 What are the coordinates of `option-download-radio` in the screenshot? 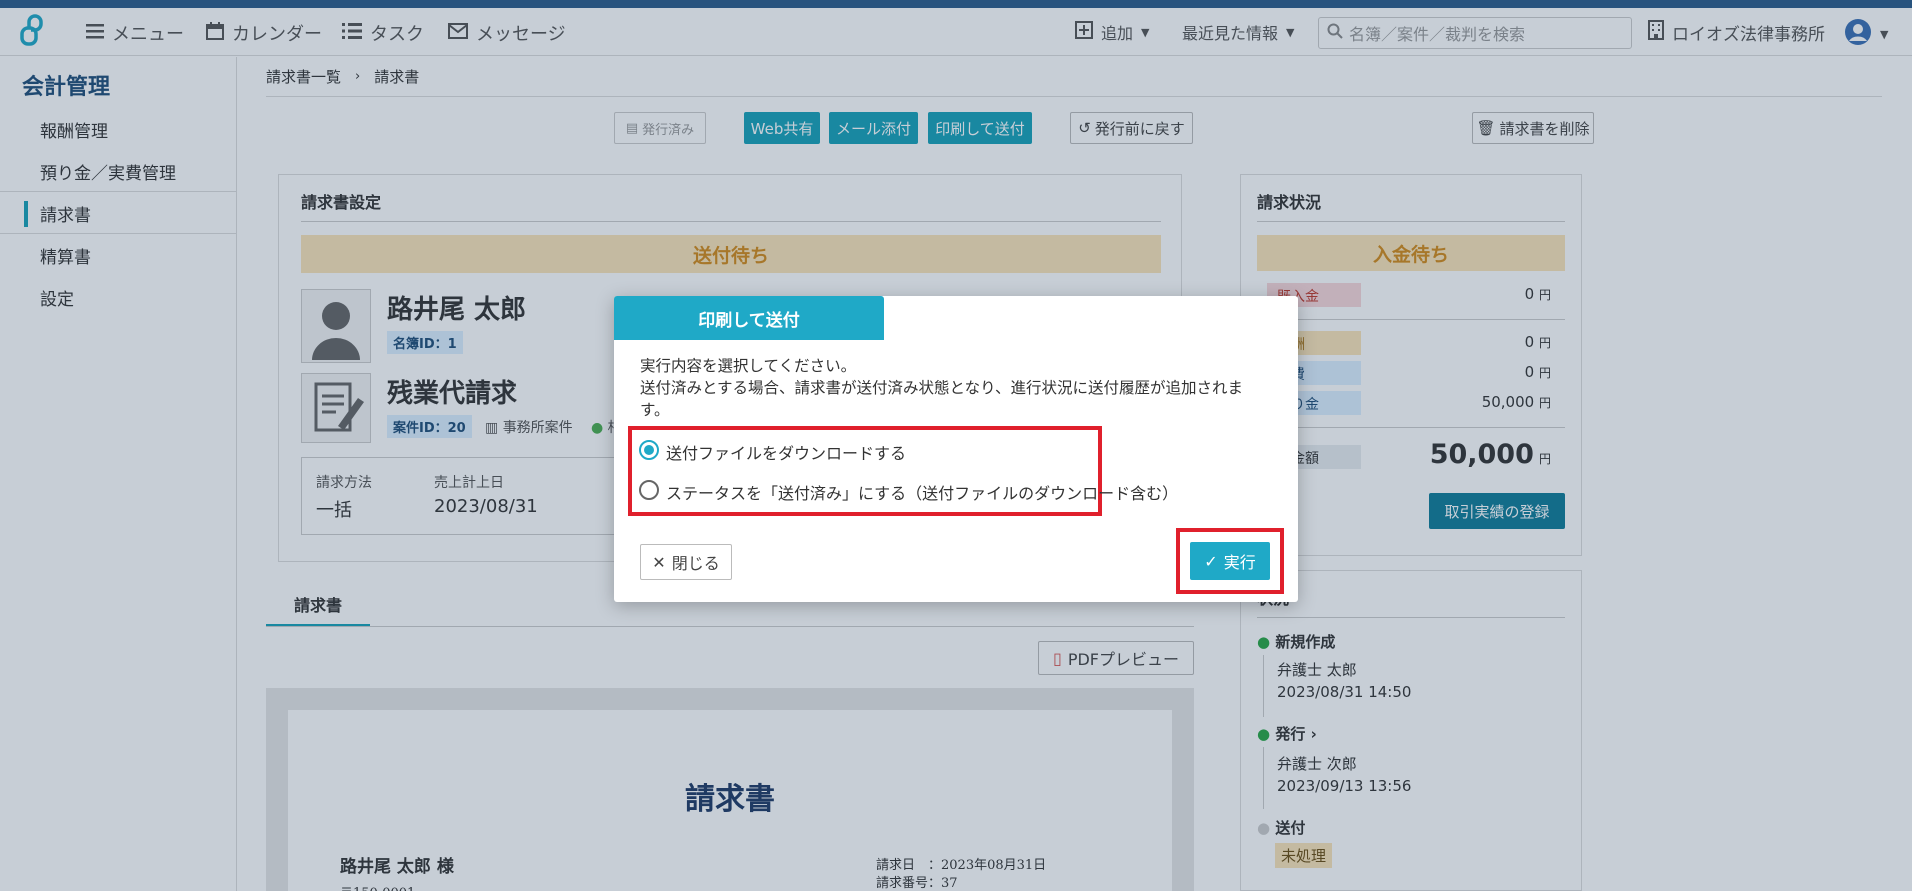 It's located at (649, 450).